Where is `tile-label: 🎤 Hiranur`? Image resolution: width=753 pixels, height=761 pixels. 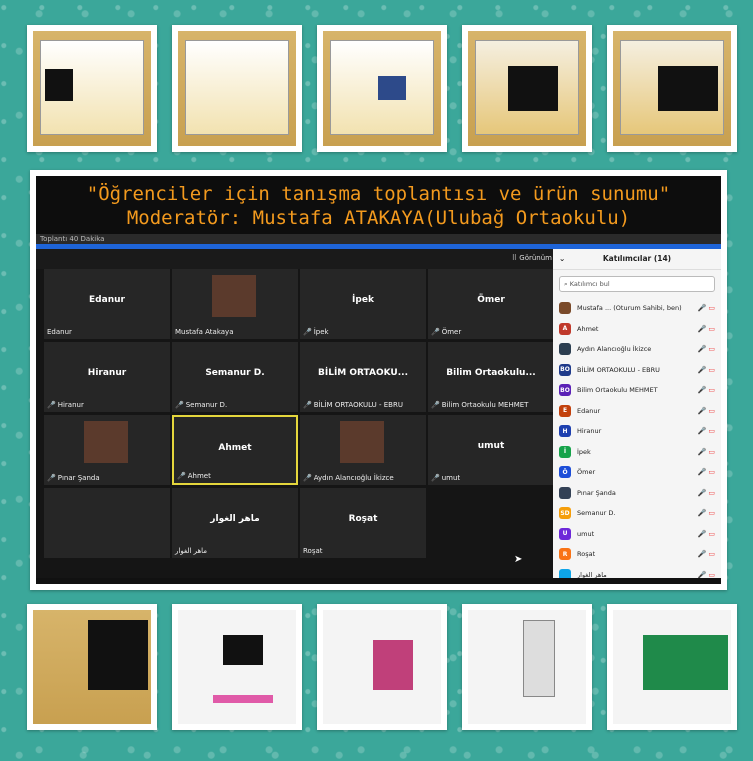
tile-label: 🎤 Hiranur is located at coordinates (65, 405).